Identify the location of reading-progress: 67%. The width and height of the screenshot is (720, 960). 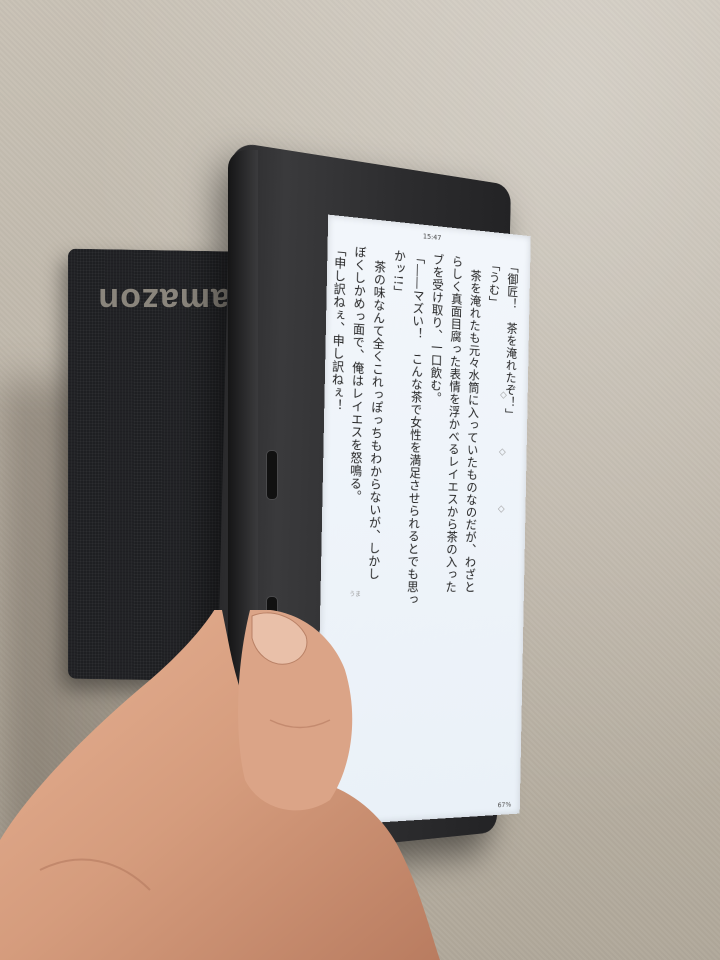
(504, 805).